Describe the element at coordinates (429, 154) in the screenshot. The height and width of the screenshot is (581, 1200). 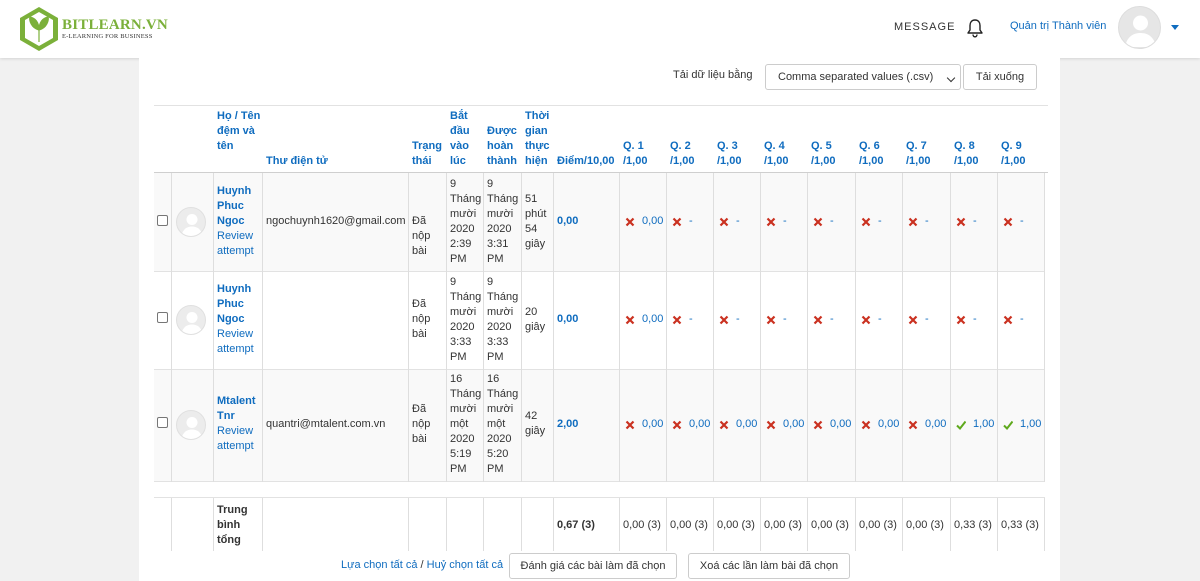
I see `column-header-state: Trạng thái` at that location.